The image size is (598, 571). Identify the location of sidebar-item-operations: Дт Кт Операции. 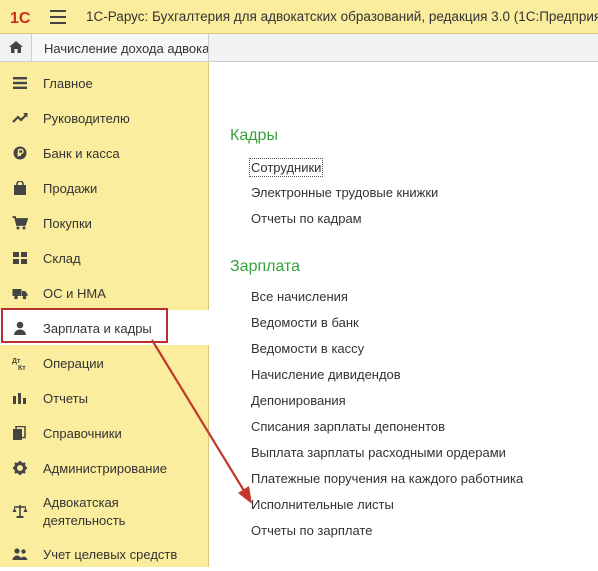
(104, 362).